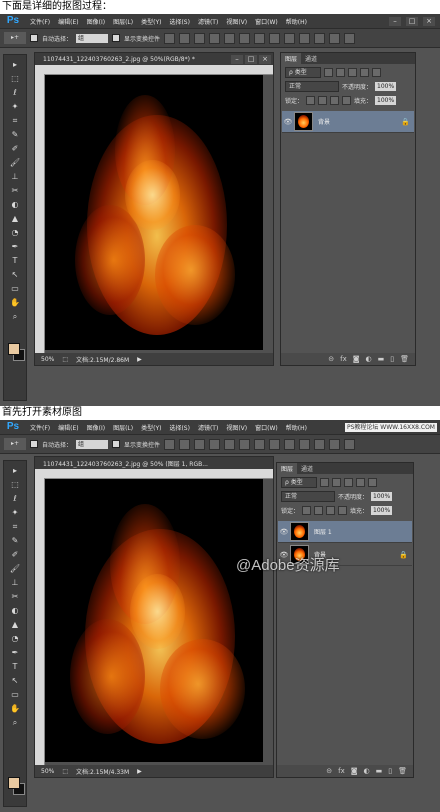  I want to click on eyedropper-tool-icon: ✎, so click(15, 541).